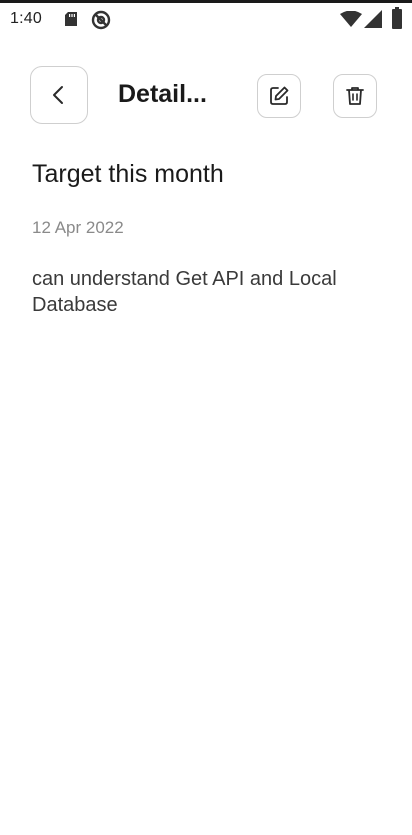  I want to click on delete-button, so click(355, 96).